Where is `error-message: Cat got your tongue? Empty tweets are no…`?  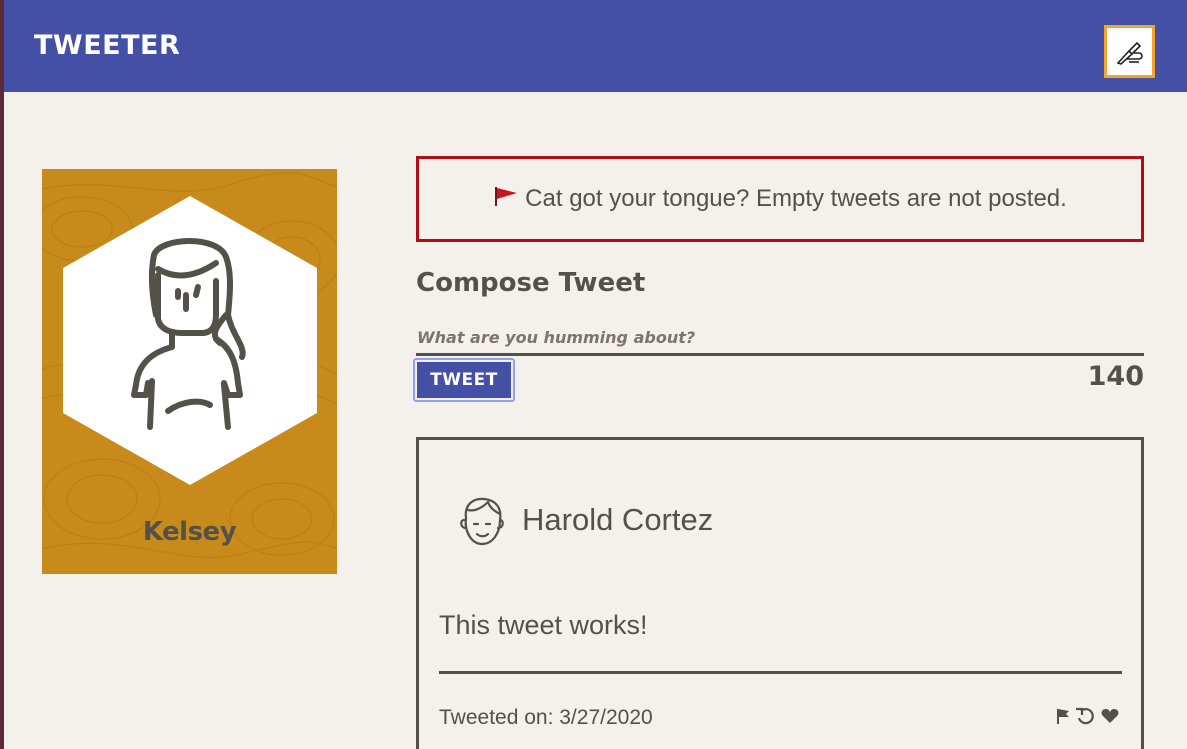
error-message: Cat got your tongue? Empty tweets are no… is located at coordinates (780, 199).